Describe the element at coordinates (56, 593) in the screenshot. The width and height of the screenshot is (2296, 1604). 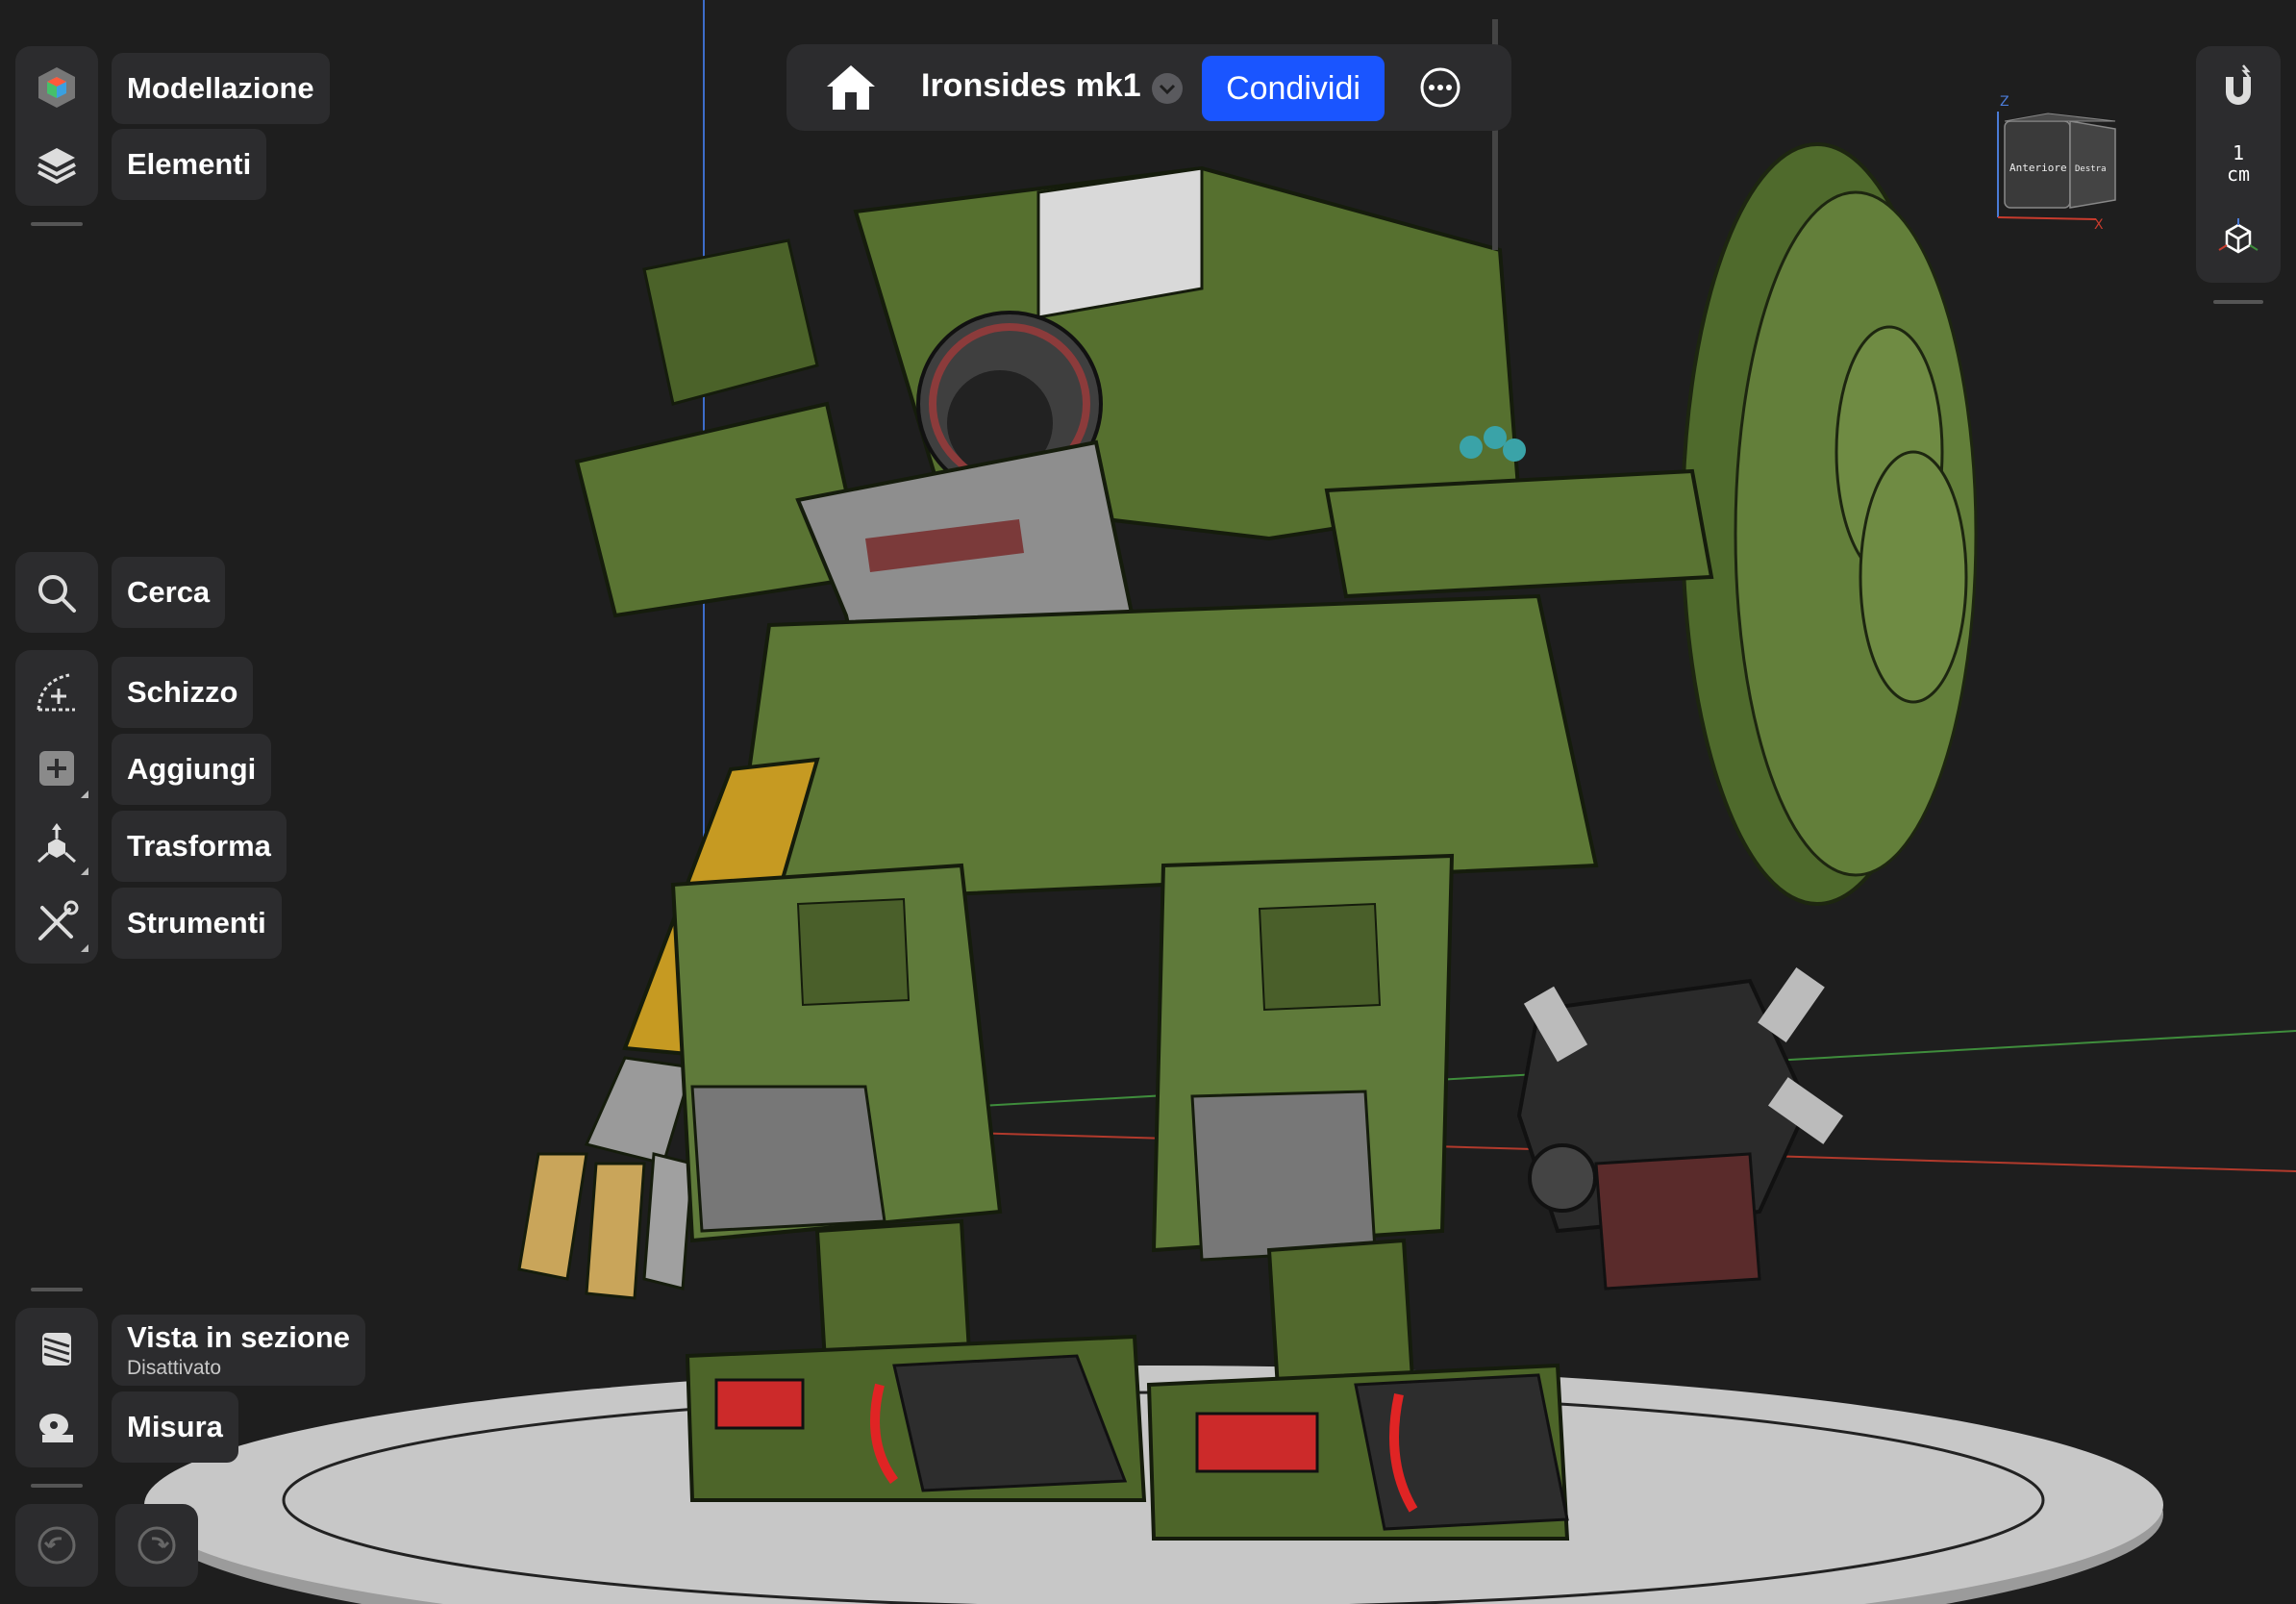
I see `search-icon` at that location.